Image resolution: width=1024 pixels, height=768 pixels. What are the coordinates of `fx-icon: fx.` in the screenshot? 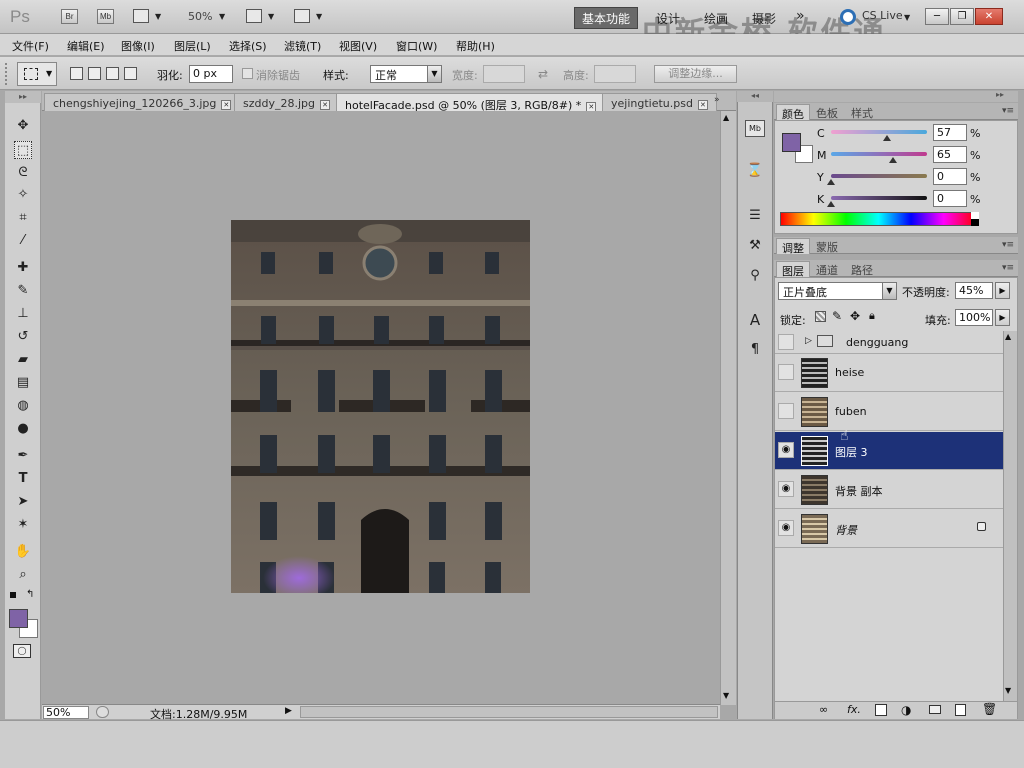 It's located at (854, 709).